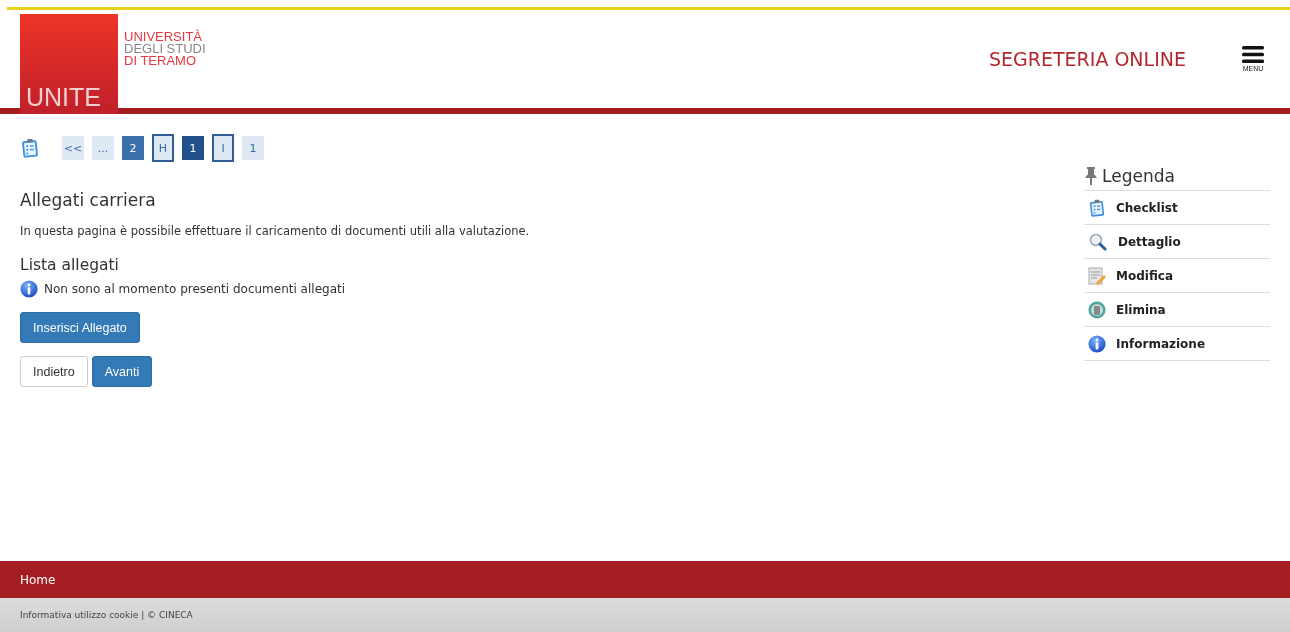  Describe the element at coordinates (1141, 309) in the screenshot. I see `legend-label: Elimina` at that location.